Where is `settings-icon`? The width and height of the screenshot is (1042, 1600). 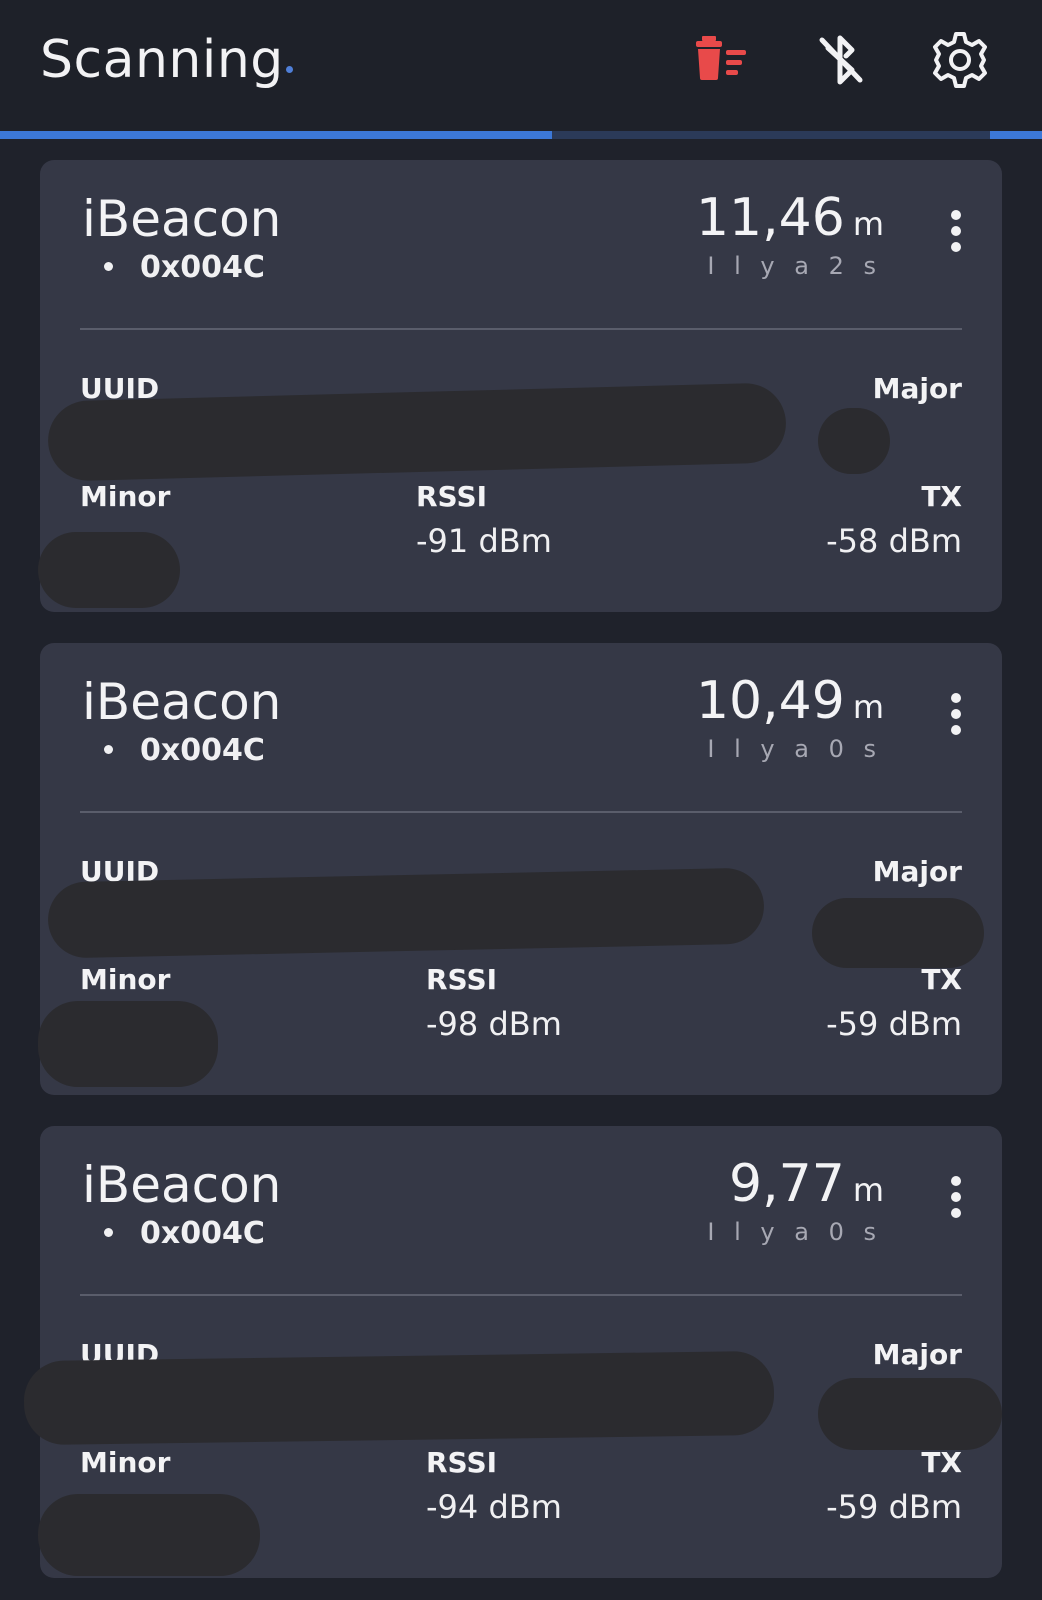
settings-icon is located at coordinates (960, 60).